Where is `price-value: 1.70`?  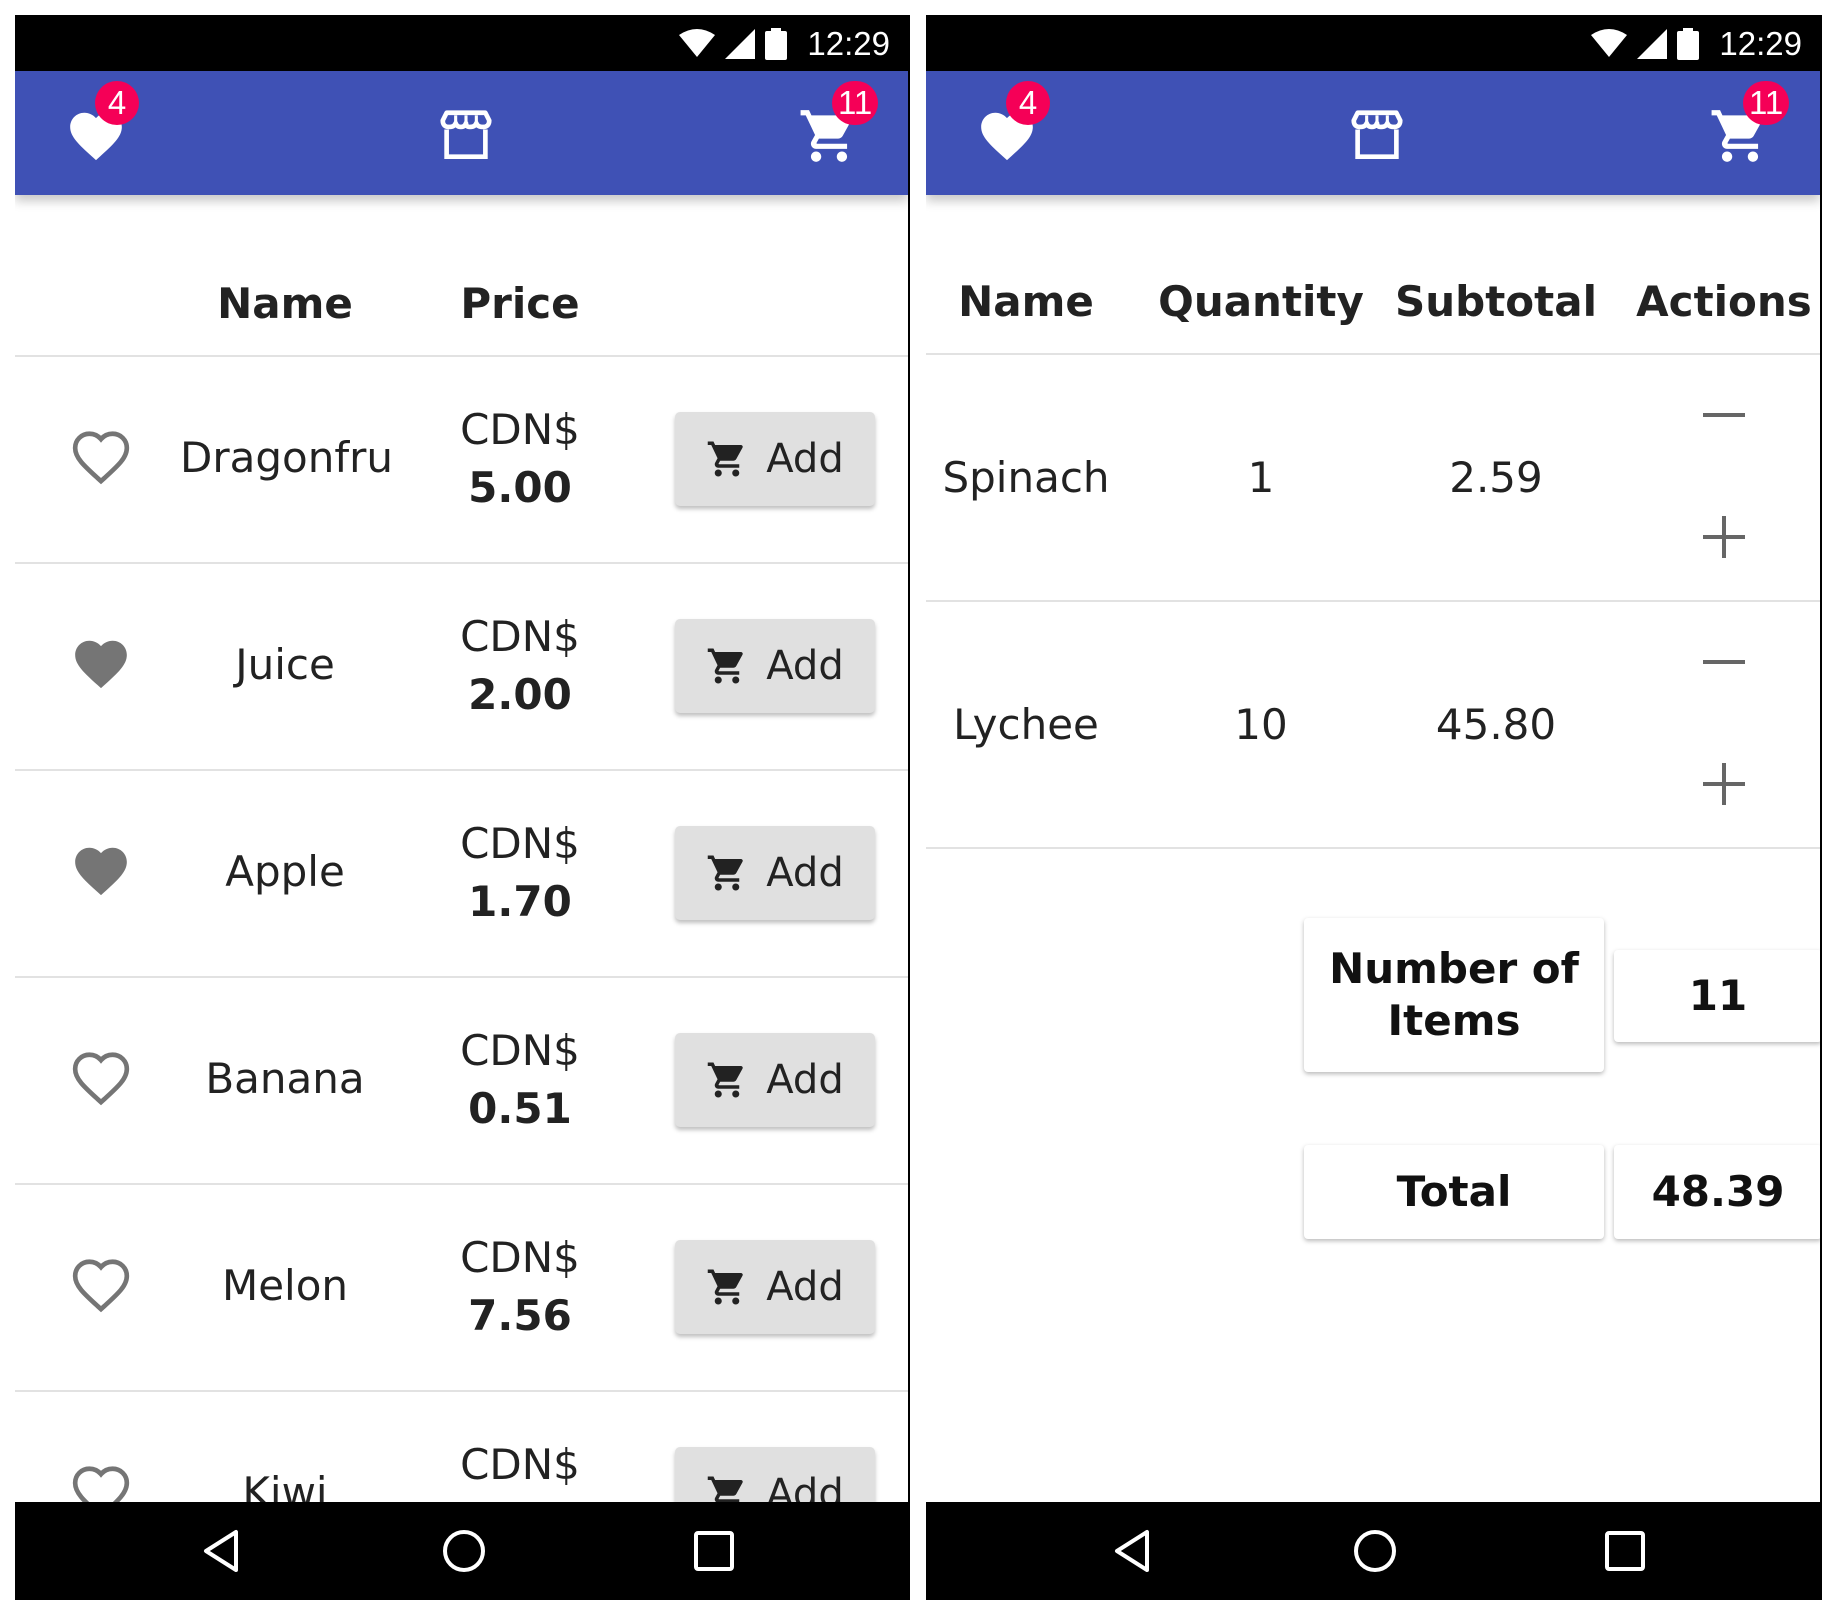 price-value: 1.70 is located at coordinates (520, 901).